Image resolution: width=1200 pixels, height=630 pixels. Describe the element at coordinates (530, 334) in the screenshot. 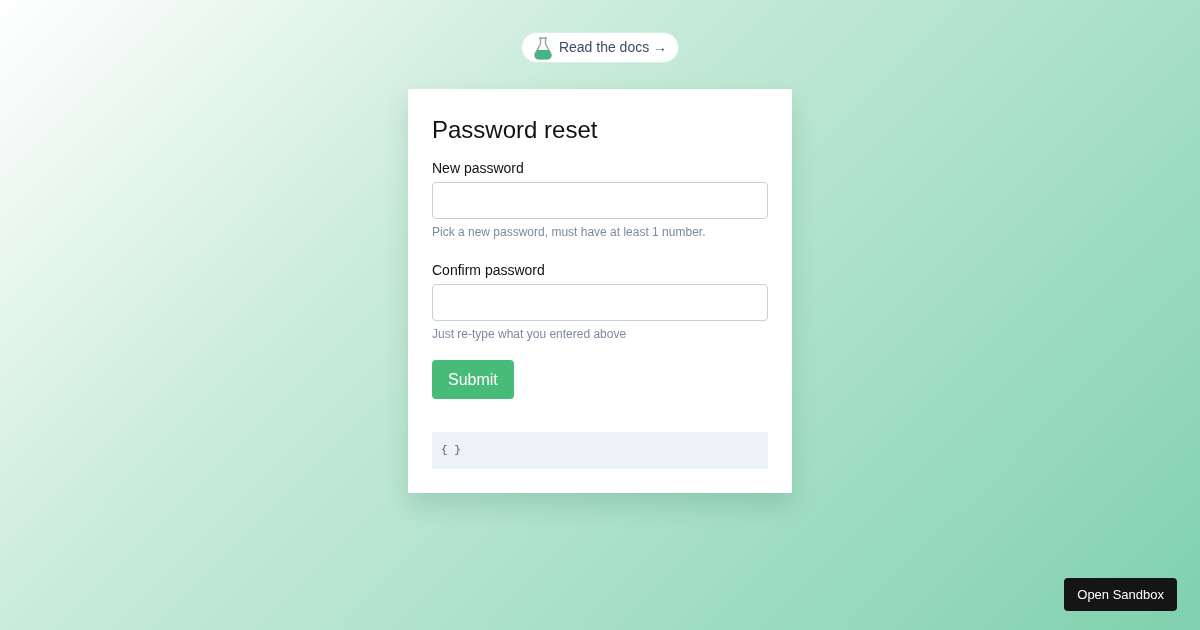

I see `help-text: Just re-type what you entered above` at that location.